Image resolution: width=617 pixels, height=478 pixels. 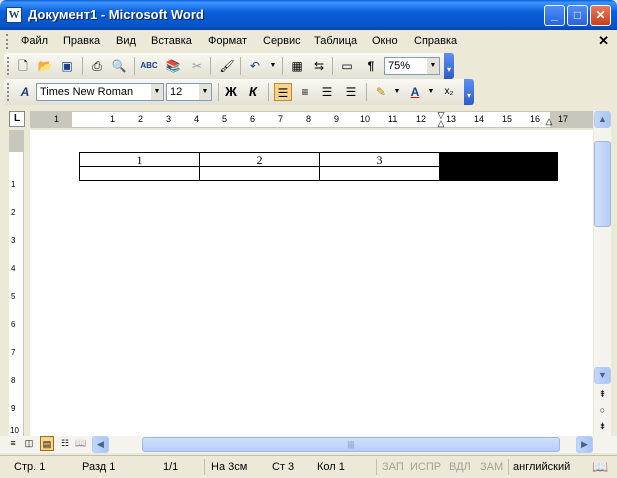 What do you see at coordinates (227, 41) in the screenshot?
I see `menu-format: Формат` at bounding box center [227, 41].